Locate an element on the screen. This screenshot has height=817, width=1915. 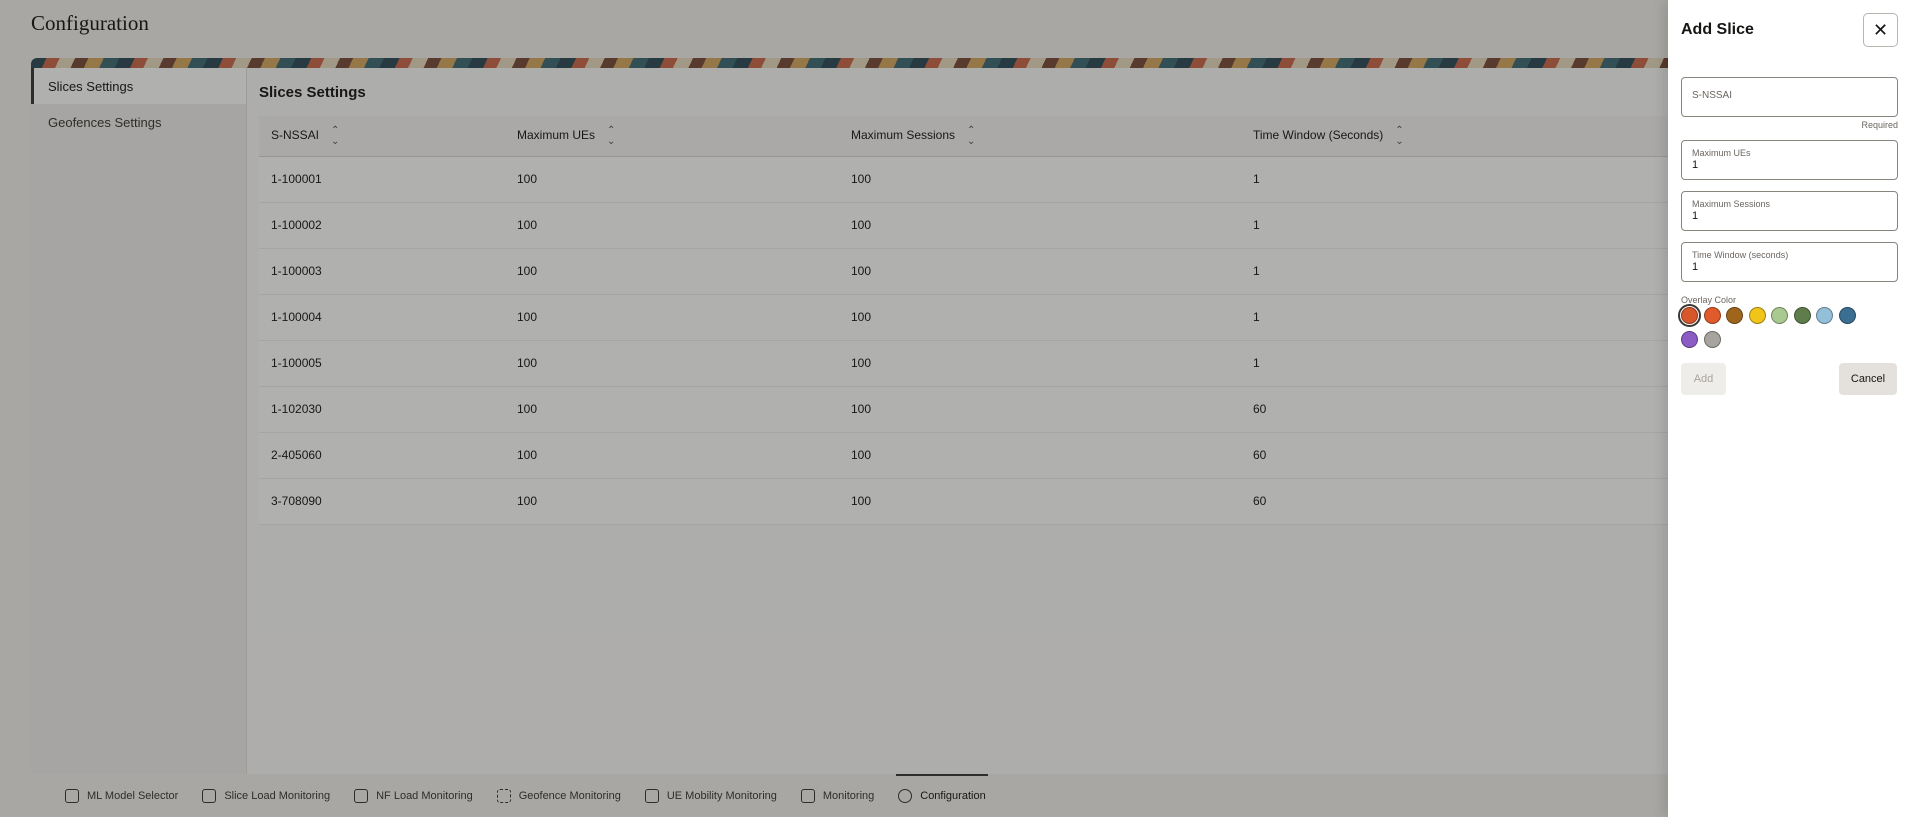
snssai-field: S-NSSAI is located at coordinates (1789, 97).